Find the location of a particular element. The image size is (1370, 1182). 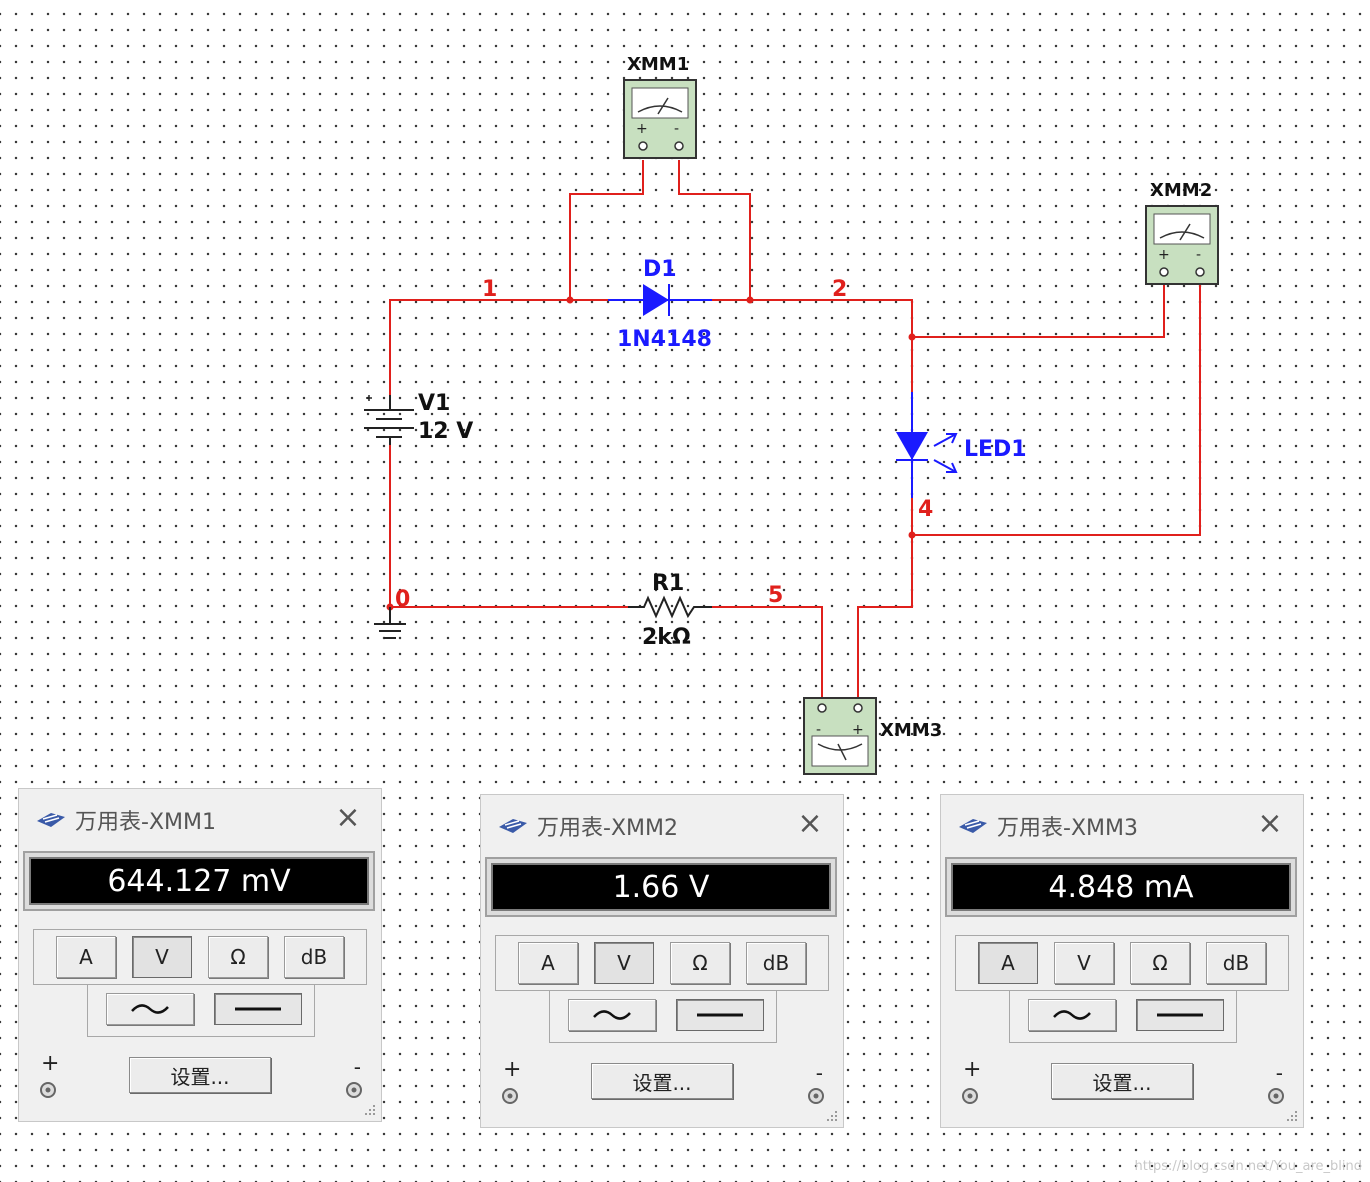

xmm2-label: XMM2 is located at coordinates (1181, 190).